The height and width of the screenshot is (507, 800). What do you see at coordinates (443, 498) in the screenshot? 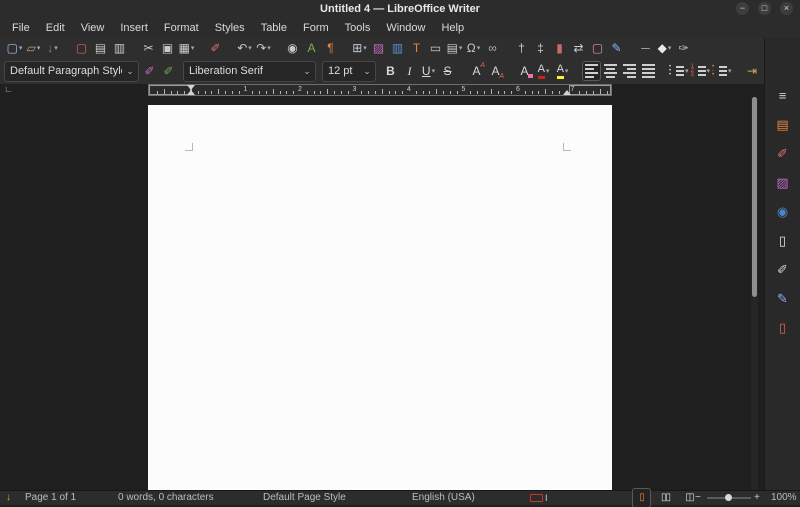
I see `language-status: English (USA)` at bounding box center [443, 498].